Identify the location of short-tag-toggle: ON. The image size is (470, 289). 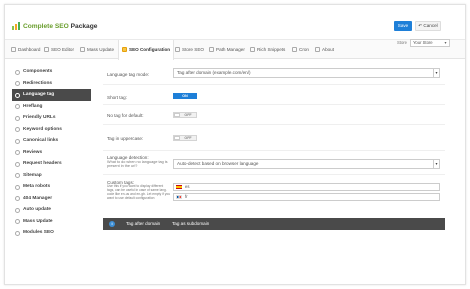
(185, 96).